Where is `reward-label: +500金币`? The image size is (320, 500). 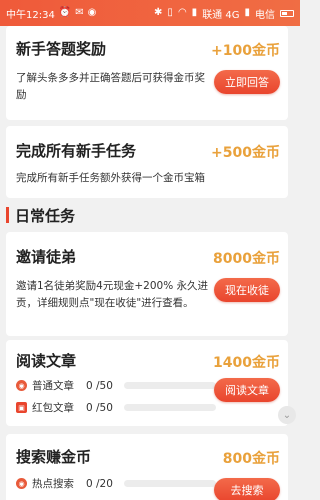
reward-label: +500金币 is located at coordinates (245, 153).